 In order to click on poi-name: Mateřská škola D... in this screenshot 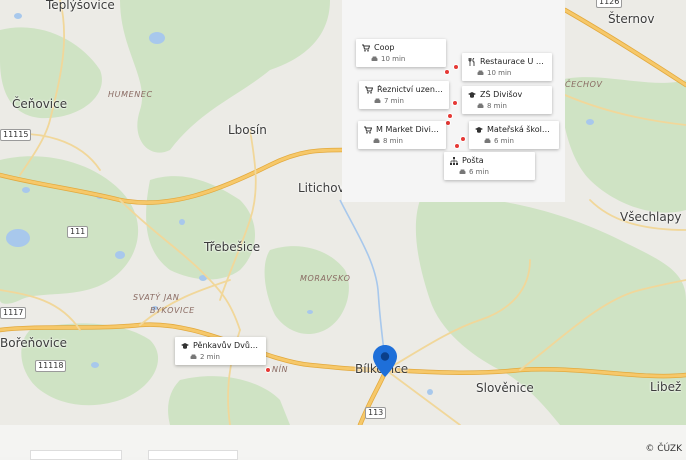, I will do `click(520, 129)`.